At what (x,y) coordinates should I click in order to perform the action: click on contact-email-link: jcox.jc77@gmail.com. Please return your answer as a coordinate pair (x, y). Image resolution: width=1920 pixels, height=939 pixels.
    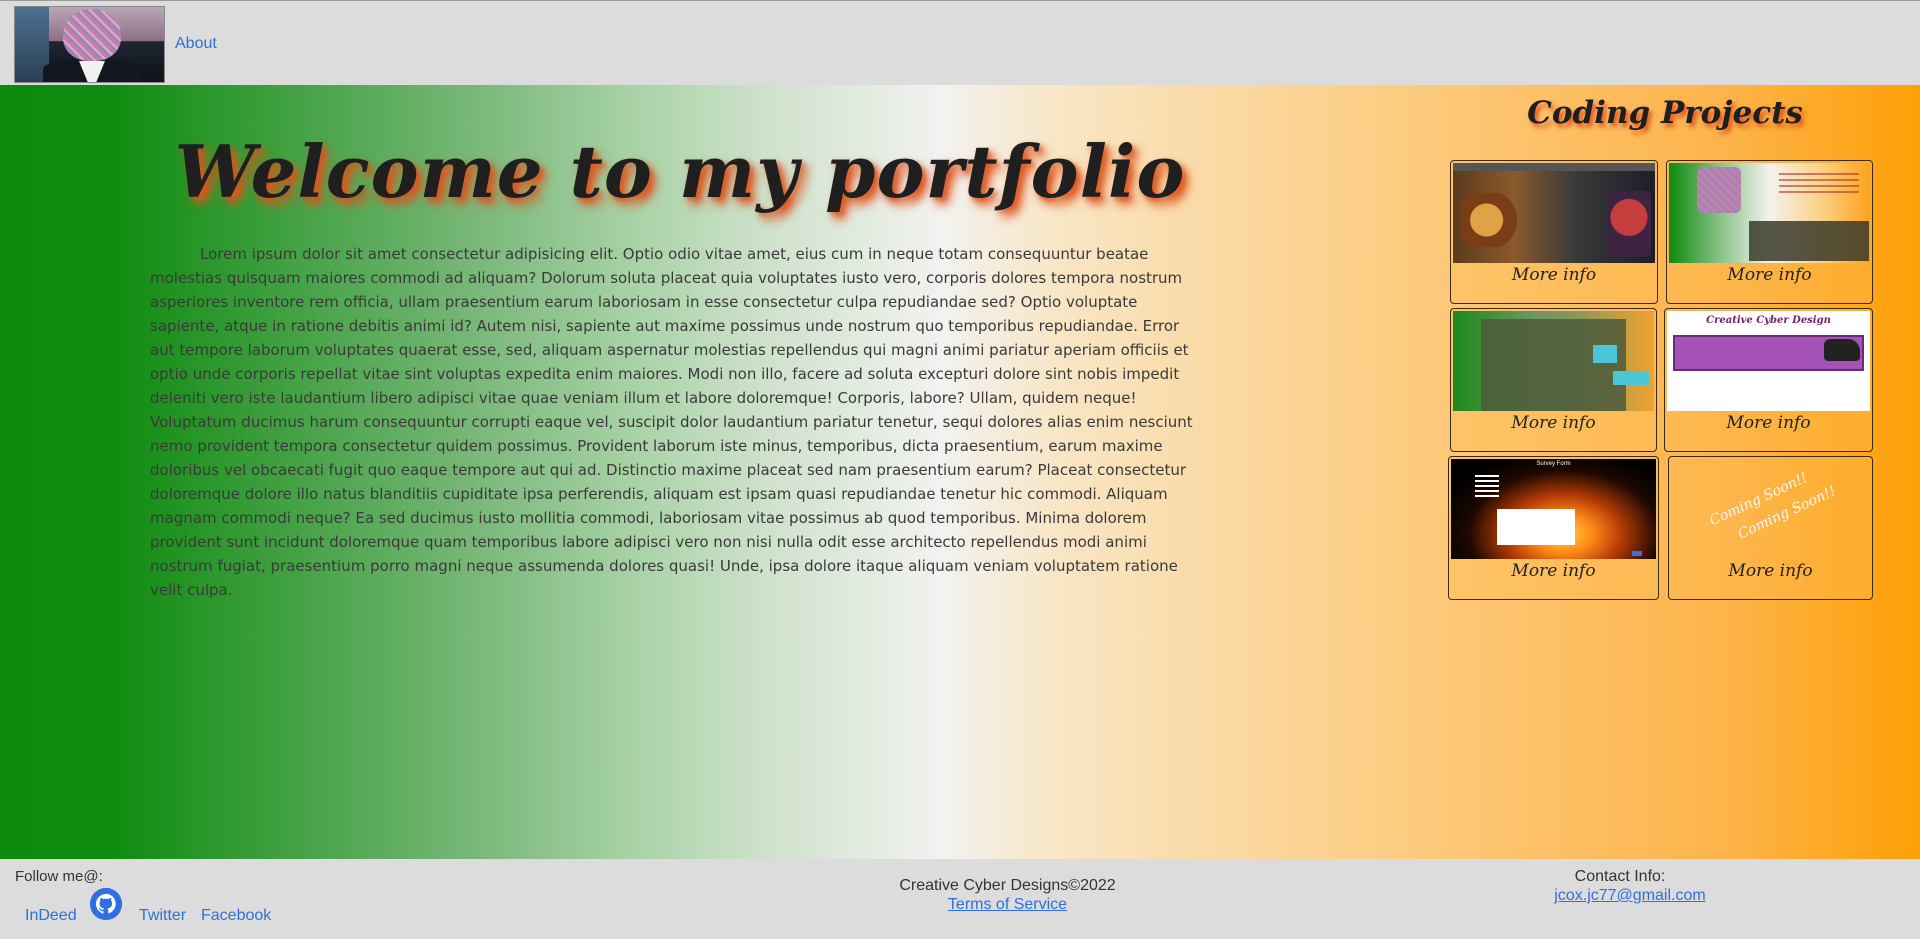
    Looking at the image, I should click on (1630, 896).